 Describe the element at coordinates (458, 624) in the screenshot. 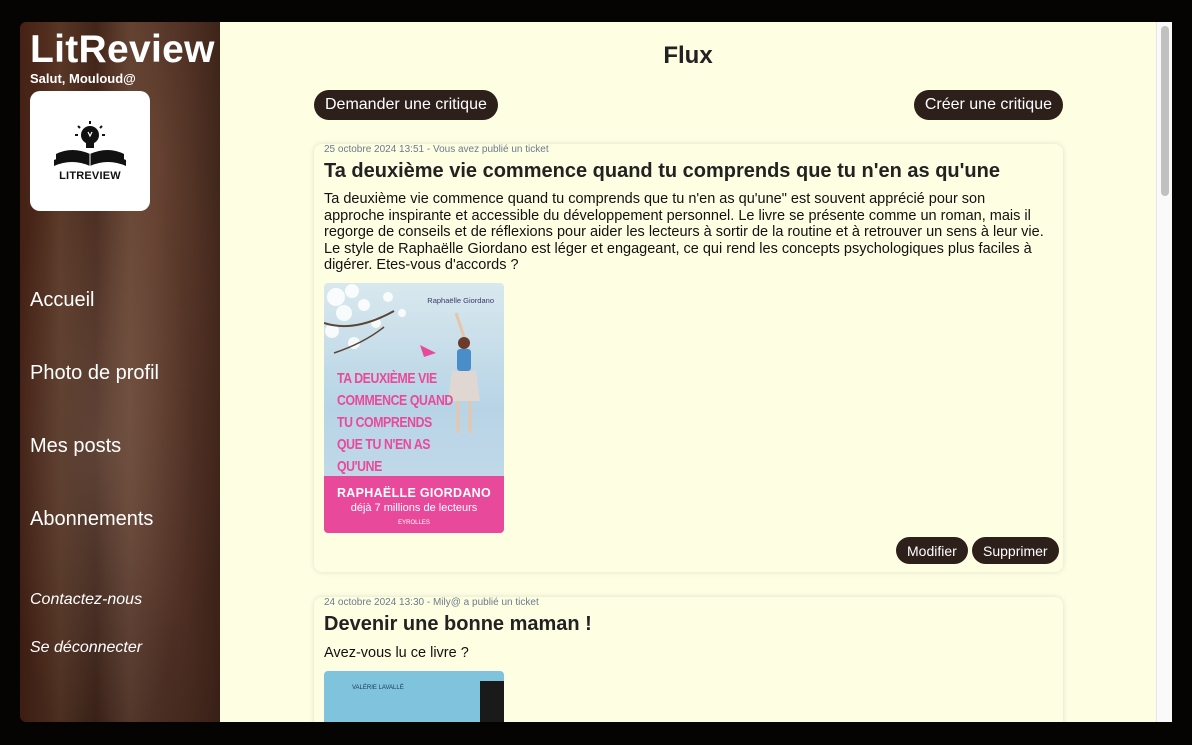

I see `post-title: Devenir une bonne maman !` at that location.